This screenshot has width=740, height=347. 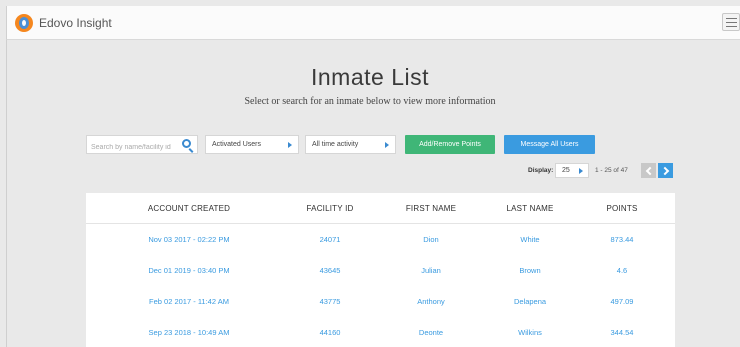 What do you see at coordinates (330, 208) in the screenshot?
I see `column-header-facility-id: FACILITY ID` at bounding box center [330, 208].